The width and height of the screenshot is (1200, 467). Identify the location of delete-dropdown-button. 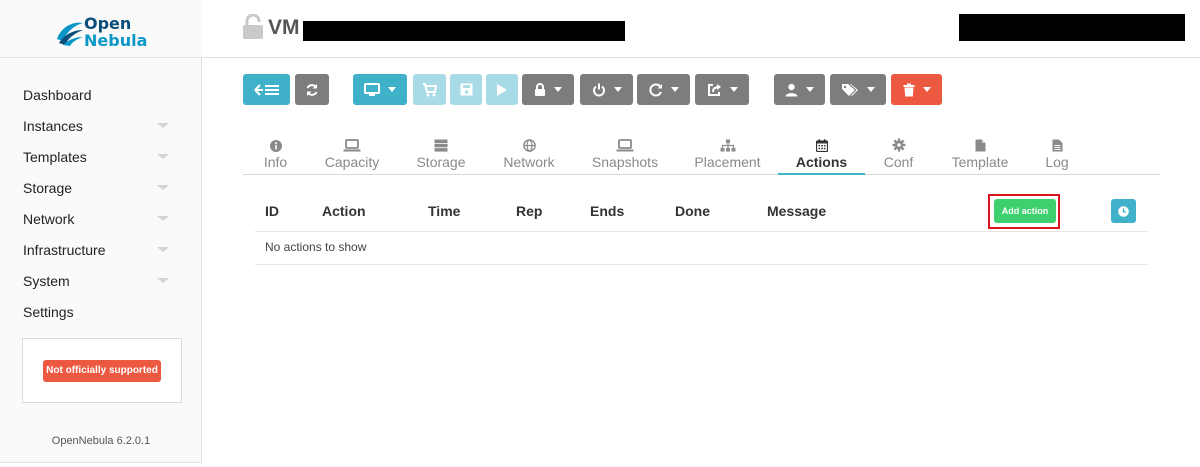
(916, 89).